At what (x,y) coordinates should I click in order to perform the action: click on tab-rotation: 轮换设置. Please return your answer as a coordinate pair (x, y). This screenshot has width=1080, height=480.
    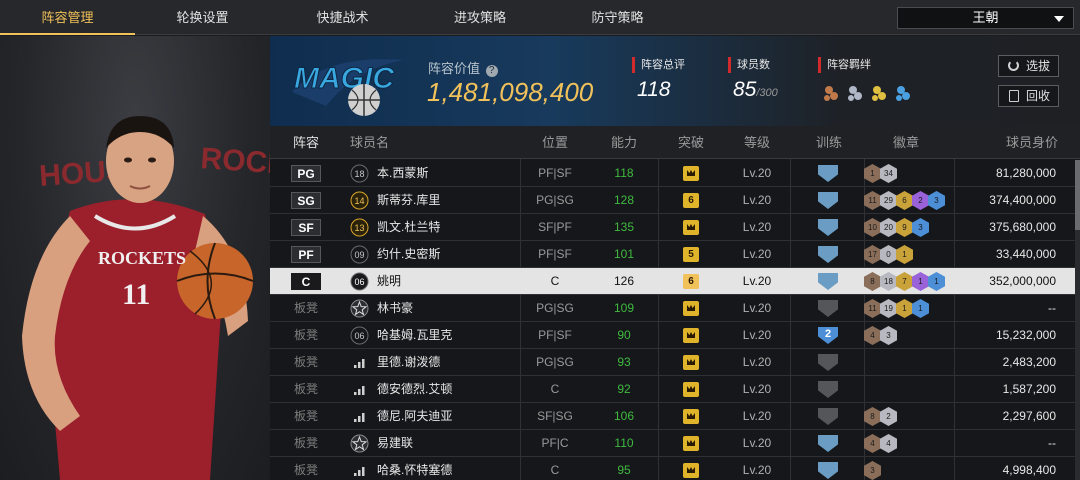
    Looking at the image, I should click on (202, 17).